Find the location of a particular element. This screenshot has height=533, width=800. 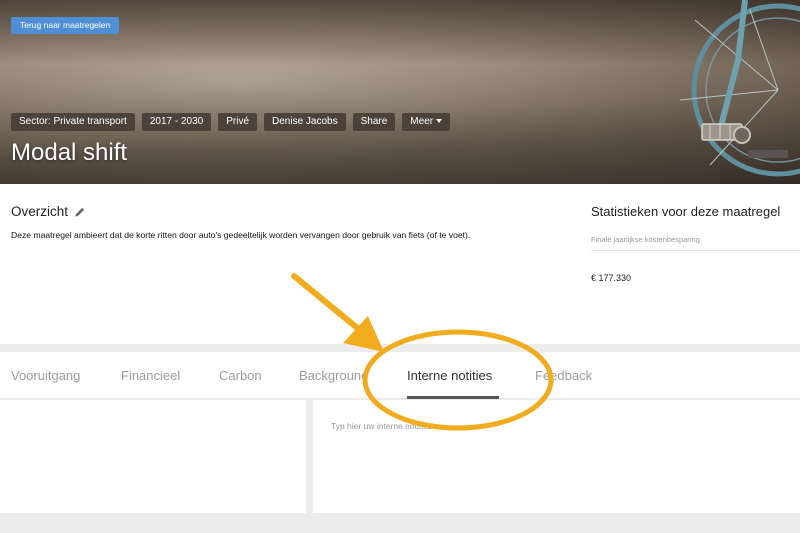

more-menu-label: Meer is located at coordinates (422, 121).